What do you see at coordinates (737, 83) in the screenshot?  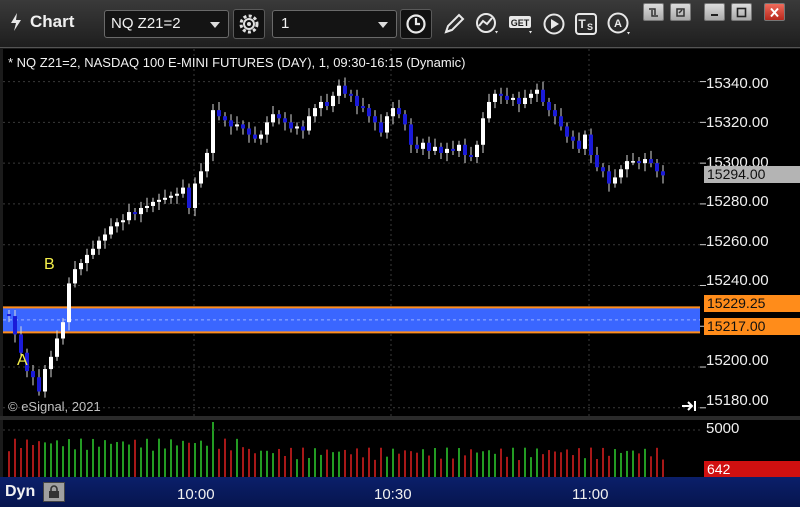 I see `price-axis-label: 15340.00` at bounding box center [737, 83].